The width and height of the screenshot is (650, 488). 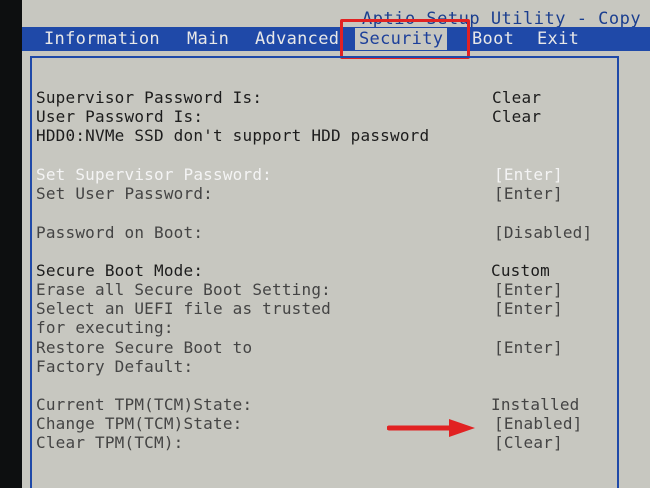 I want to click on row-change-tpm-state: Change TPM(TCM)State:, so click(x=139, y=423).